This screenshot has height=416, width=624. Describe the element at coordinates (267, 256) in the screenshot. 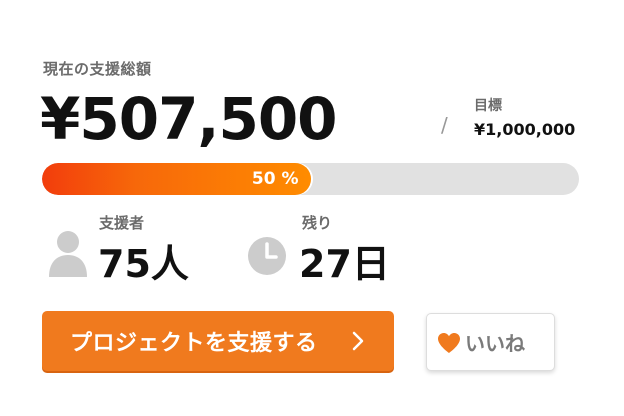

I see `clock-icon` at that location.